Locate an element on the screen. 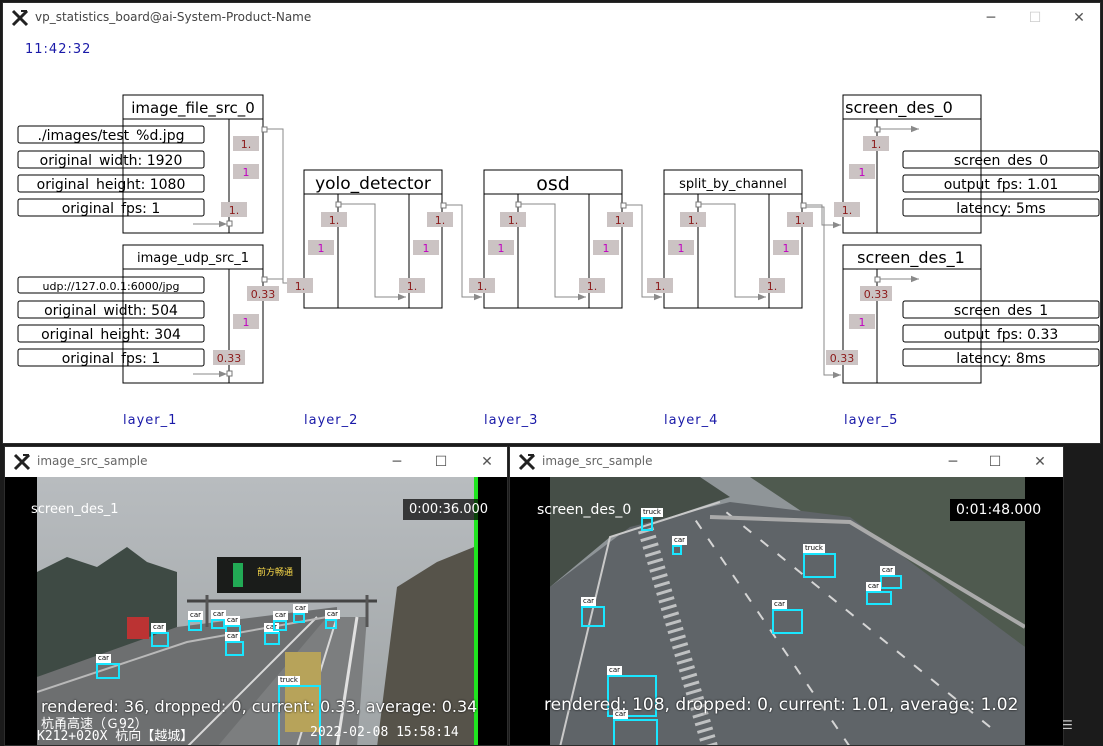 The width and height of the screenshot is (1103, 746). node-title: split_by_channel is located at coordinates (733, 184).